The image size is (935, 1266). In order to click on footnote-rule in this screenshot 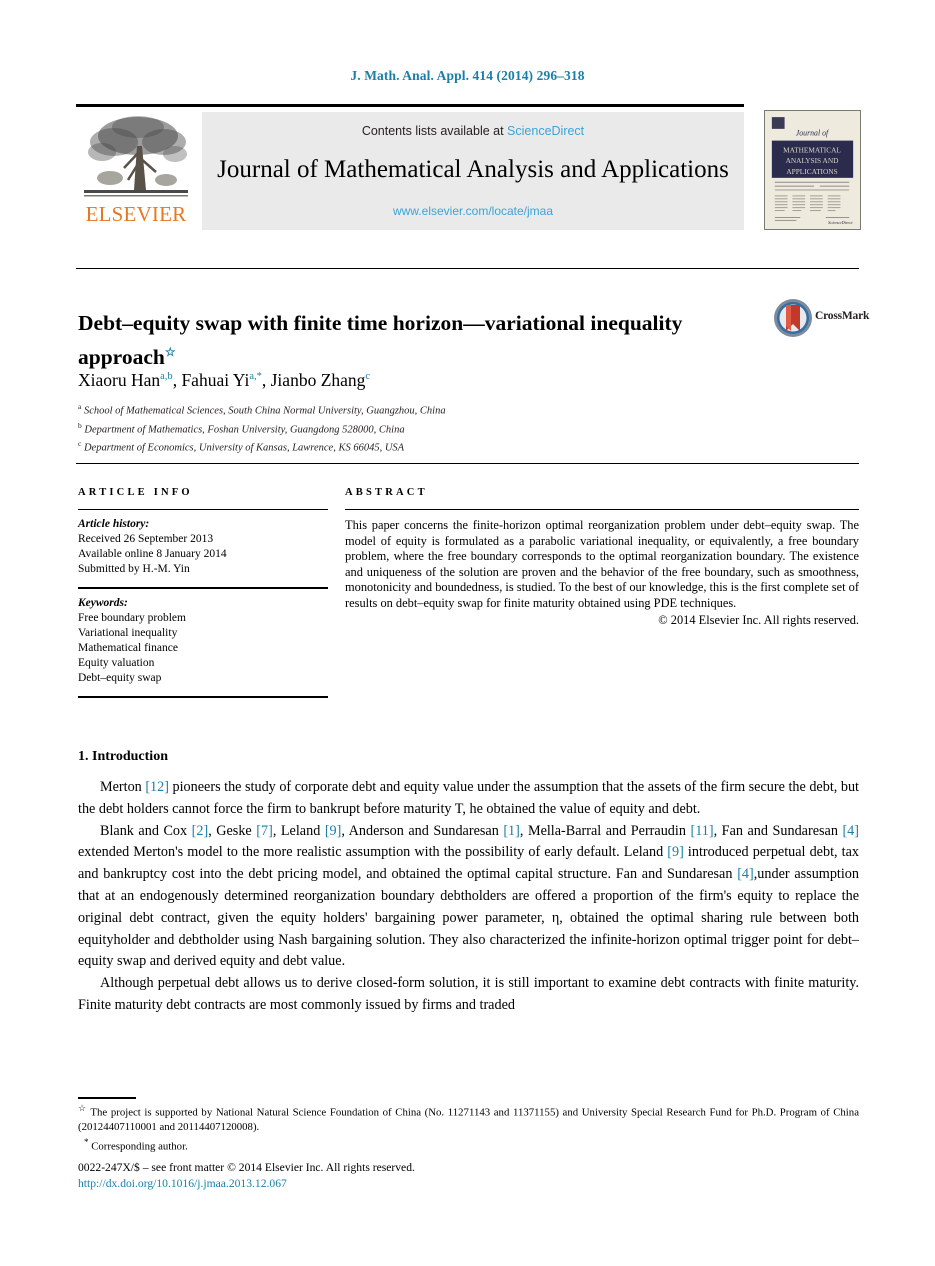, I will do `click(107, 1098)`.